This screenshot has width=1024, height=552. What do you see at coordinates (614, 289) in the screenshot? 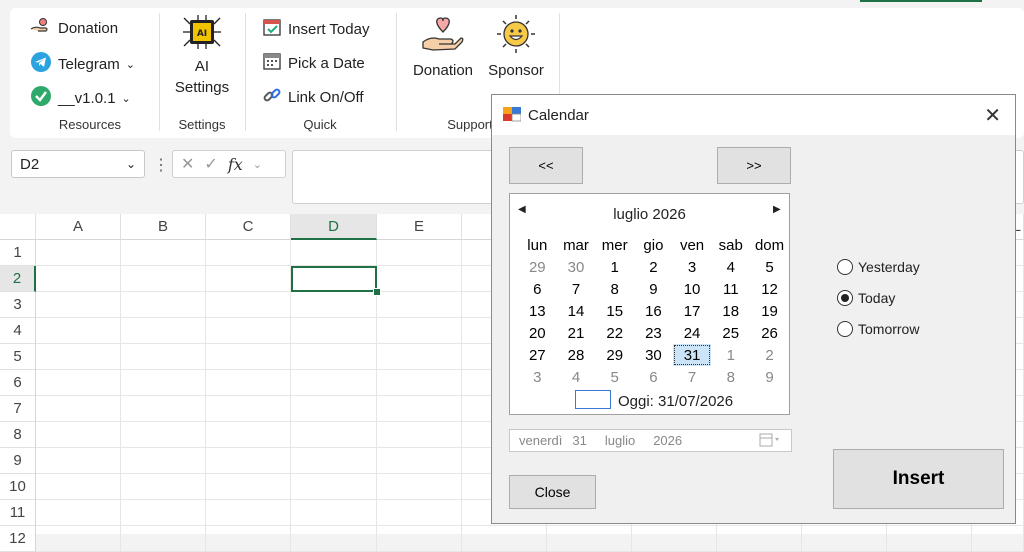
I see `calendar-day: 8` at bounding box center [614, 289].